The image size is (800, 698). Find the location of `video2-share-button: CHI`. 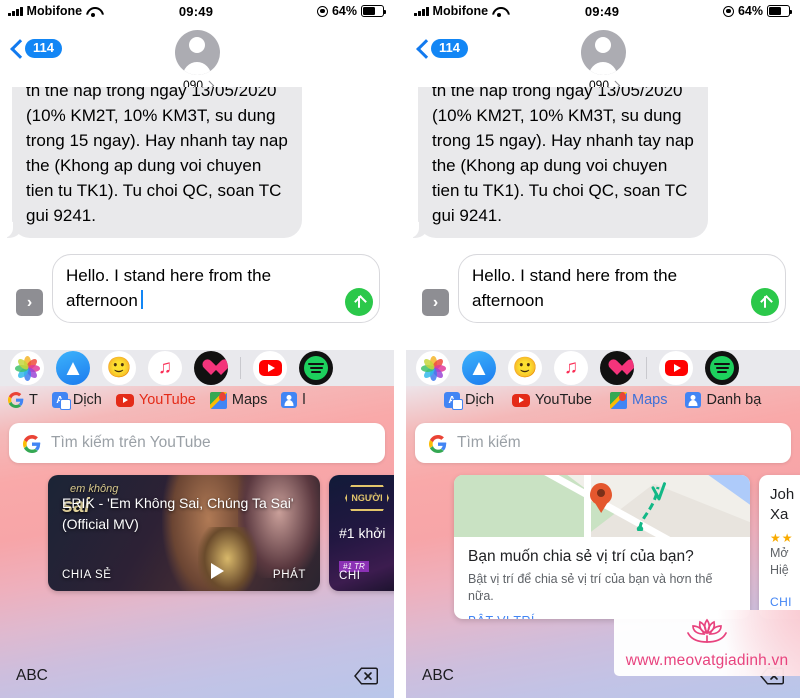

video2-share-button: CHI is located at coordinates (350, 576).